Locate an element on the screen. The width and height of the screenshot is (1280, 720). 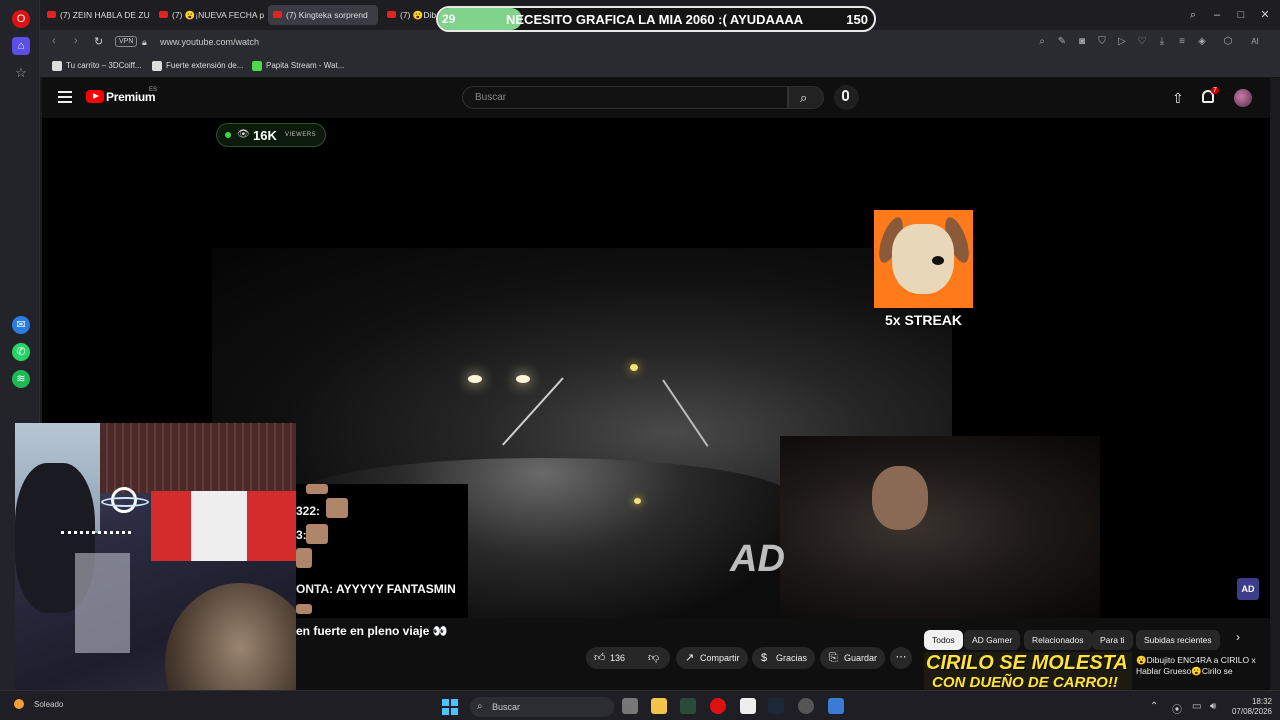
home-icon: ⌂ is located at coordinates (21, 46).